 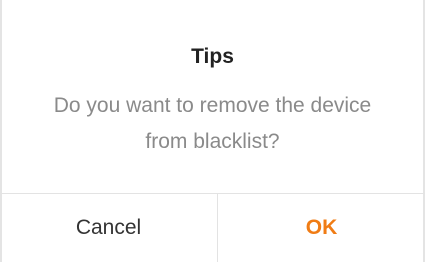 I want to click on ok-button: OK, so click(x=321, y=228).